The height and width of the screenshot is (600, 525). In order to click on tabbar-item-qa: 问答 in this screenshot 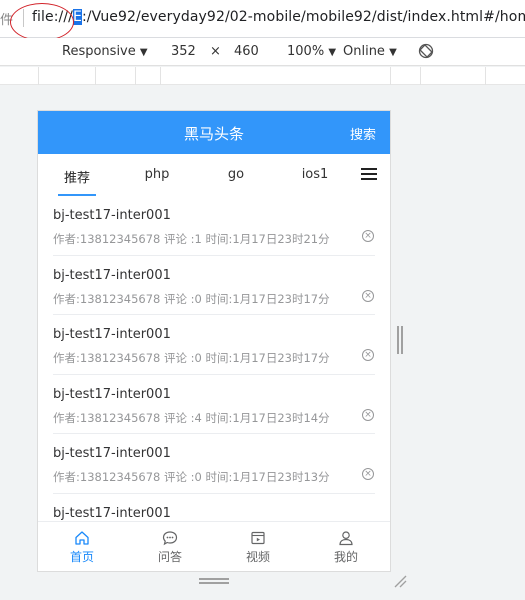, I will do `click(170, 546)`.